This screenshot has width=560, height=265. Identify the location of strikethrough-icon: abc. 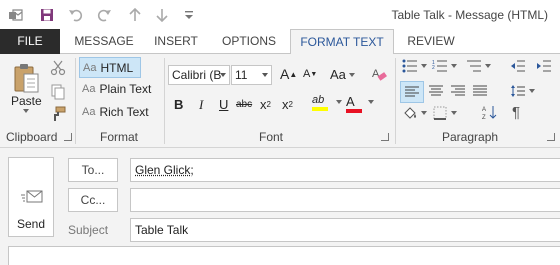
(244, 104).